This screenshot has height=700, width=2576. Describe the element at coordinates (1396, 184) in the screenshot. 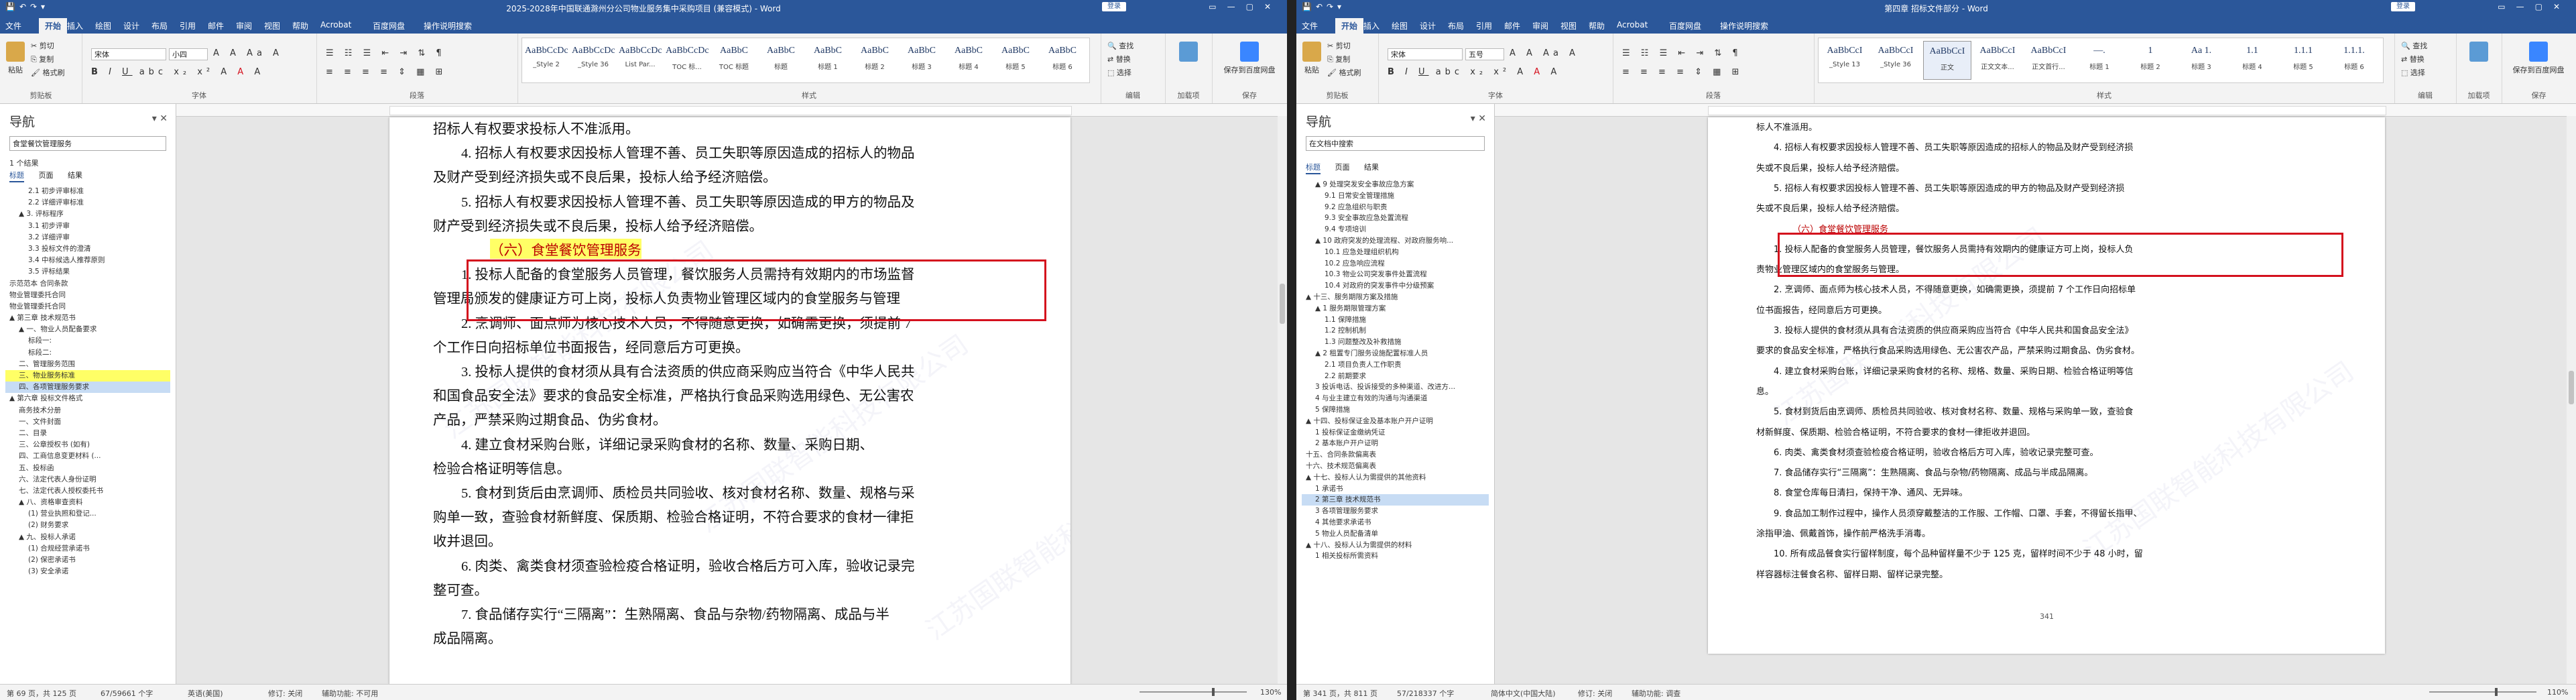

I see `nav-heading-item: ▲ 9 处理突发安全事故应急方案` at that location.